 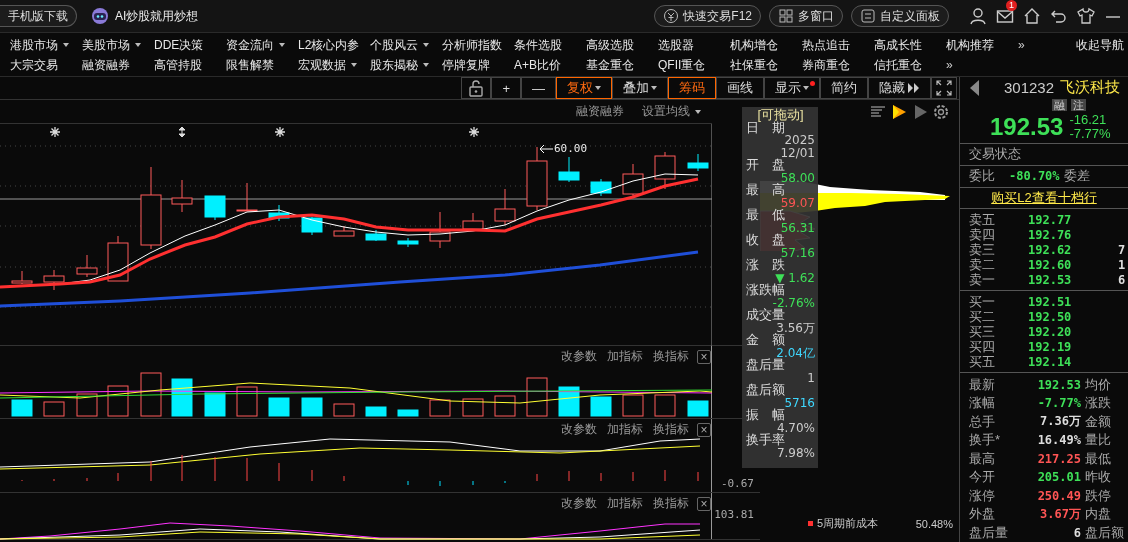 I want to click on chart-tool-button: 隐藏, so click(x=899, y=88).